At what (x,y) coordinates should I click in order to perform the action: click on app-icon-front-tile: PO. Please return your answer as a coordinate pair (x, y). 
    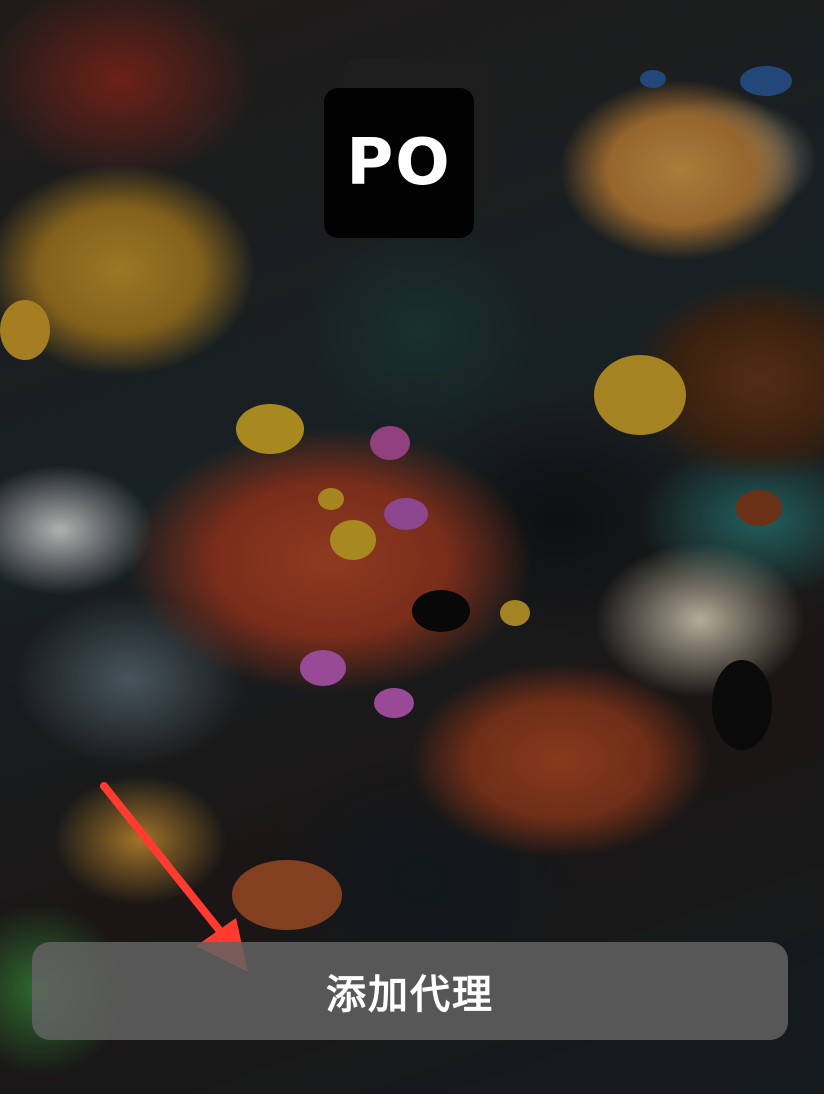
    Looking at the image, I should click on (399, 163).